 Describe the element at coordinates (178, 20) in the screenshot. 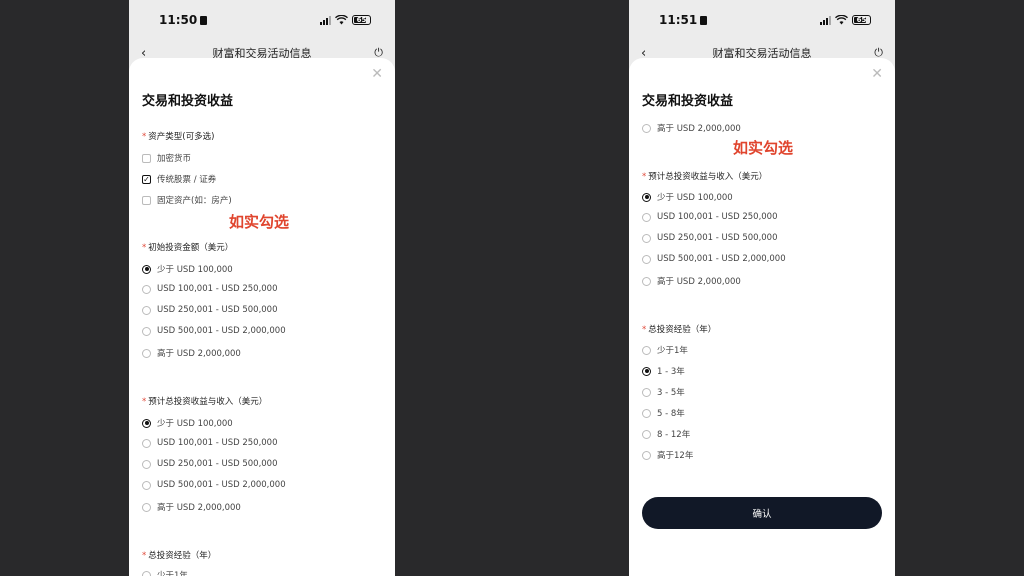

I see `time-text: 11:50` at that location.